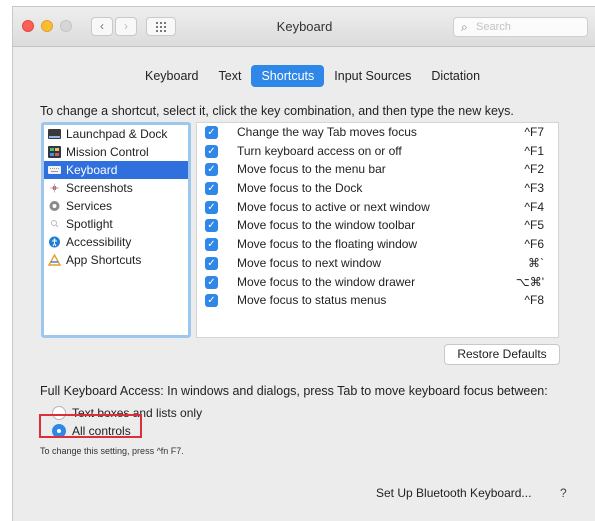 This screenshot has height=521, width=595. What do you see at coordinates (116, 224) in the screenshot?
I see `category-spotlight: Spotlight` at bounding box center [116, 224].